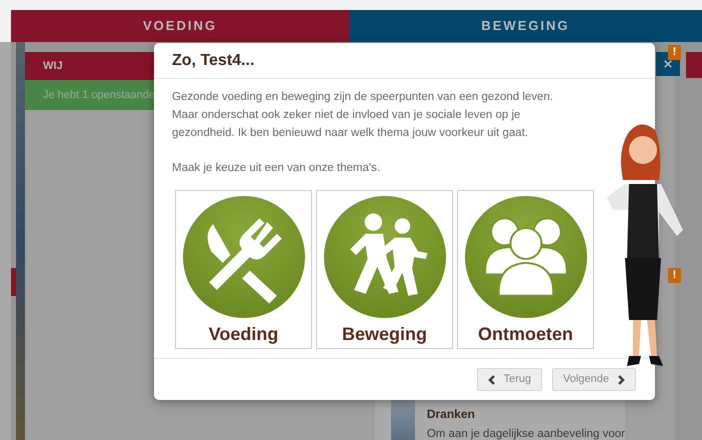 The width and height of the screenshot is (702, 440). I want to click on theme-option: Beweging, so click(384, 269).